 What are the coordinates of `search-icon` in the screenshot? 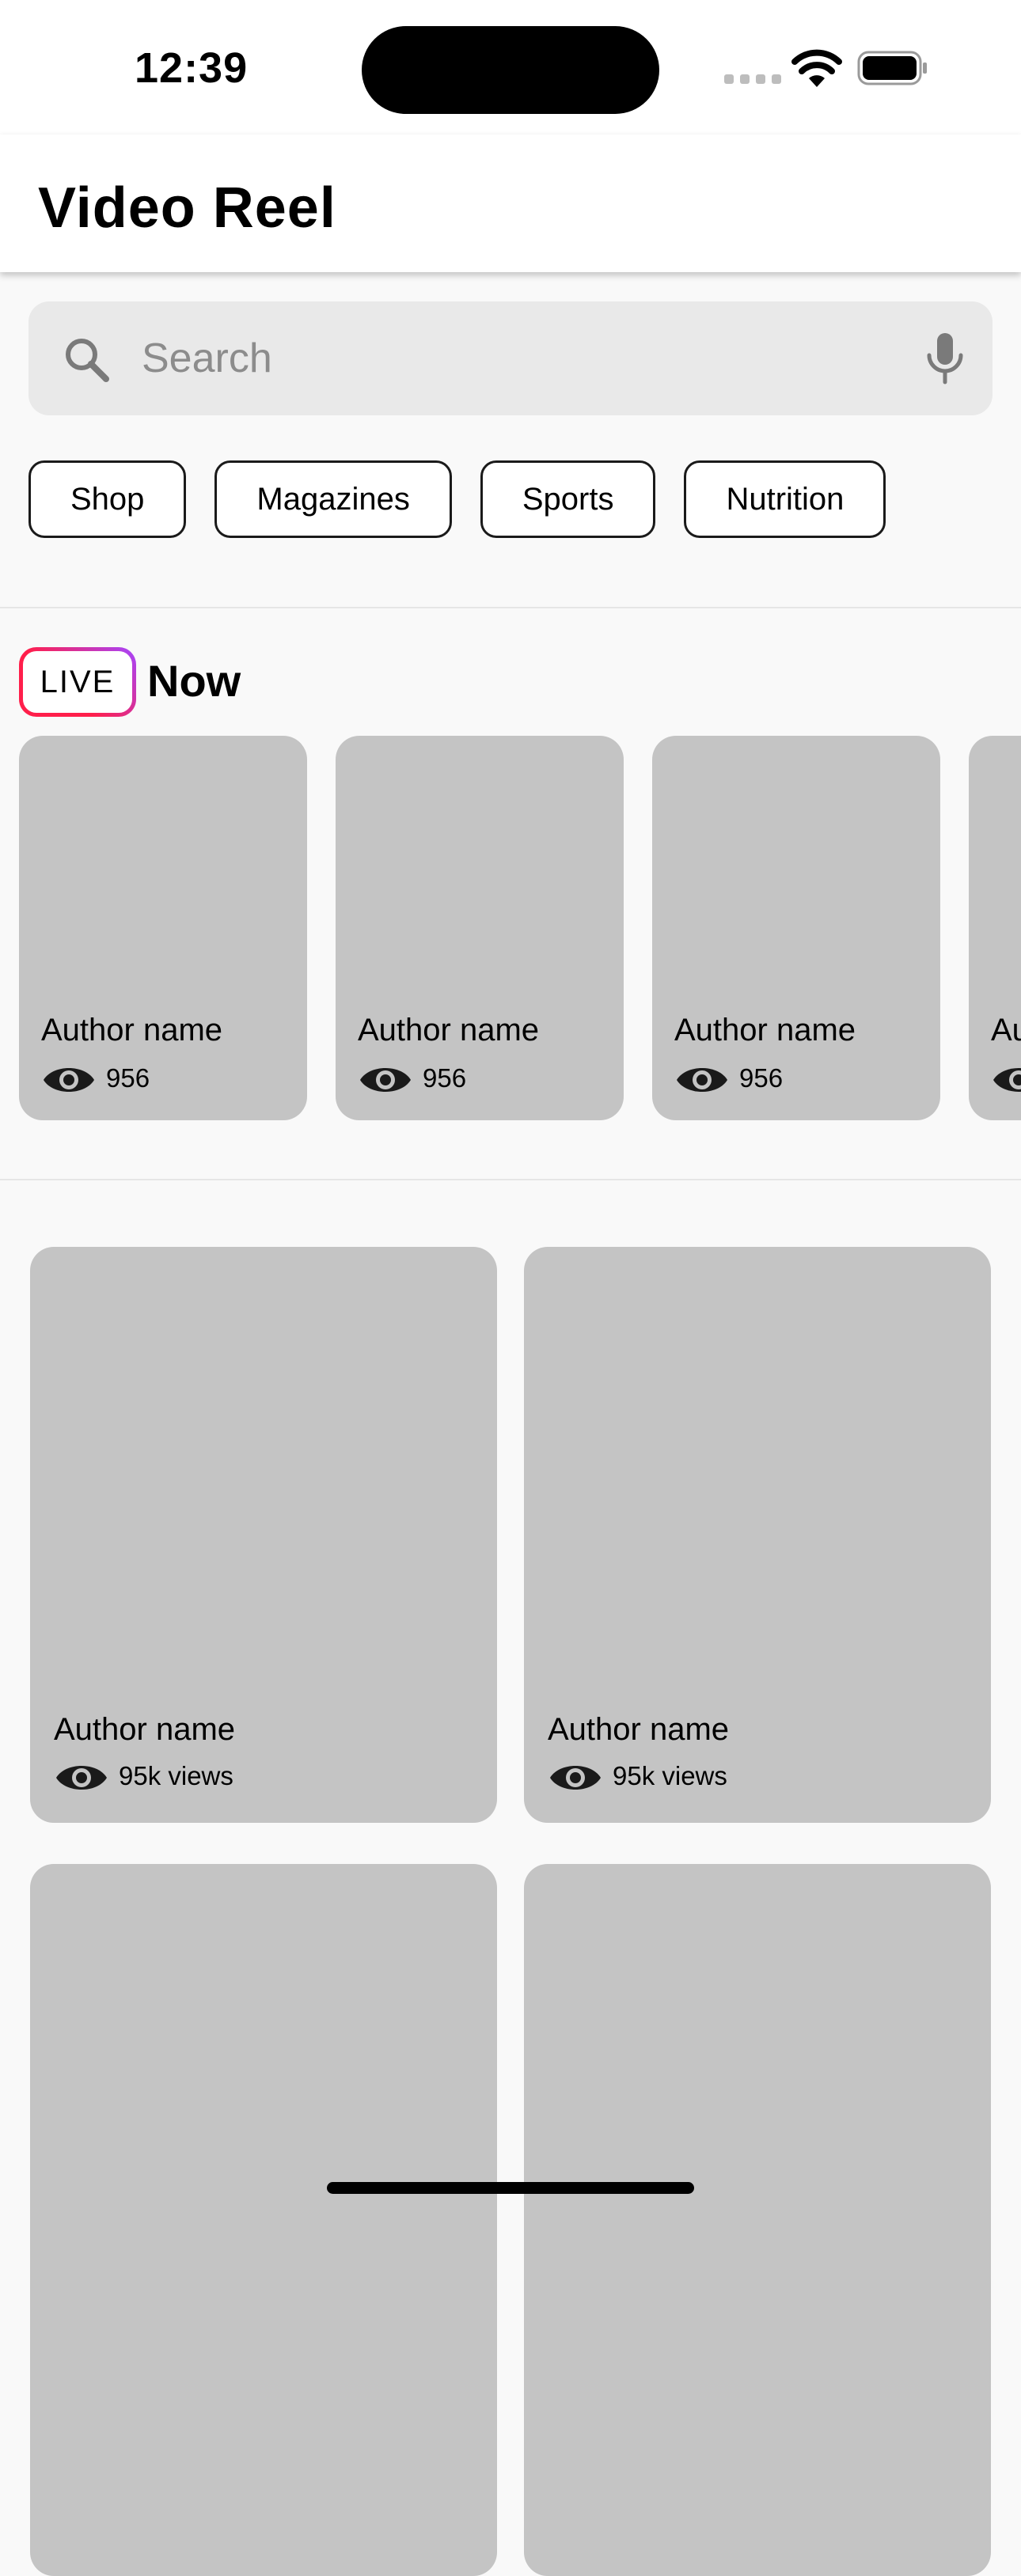 It's located at (88, 360).